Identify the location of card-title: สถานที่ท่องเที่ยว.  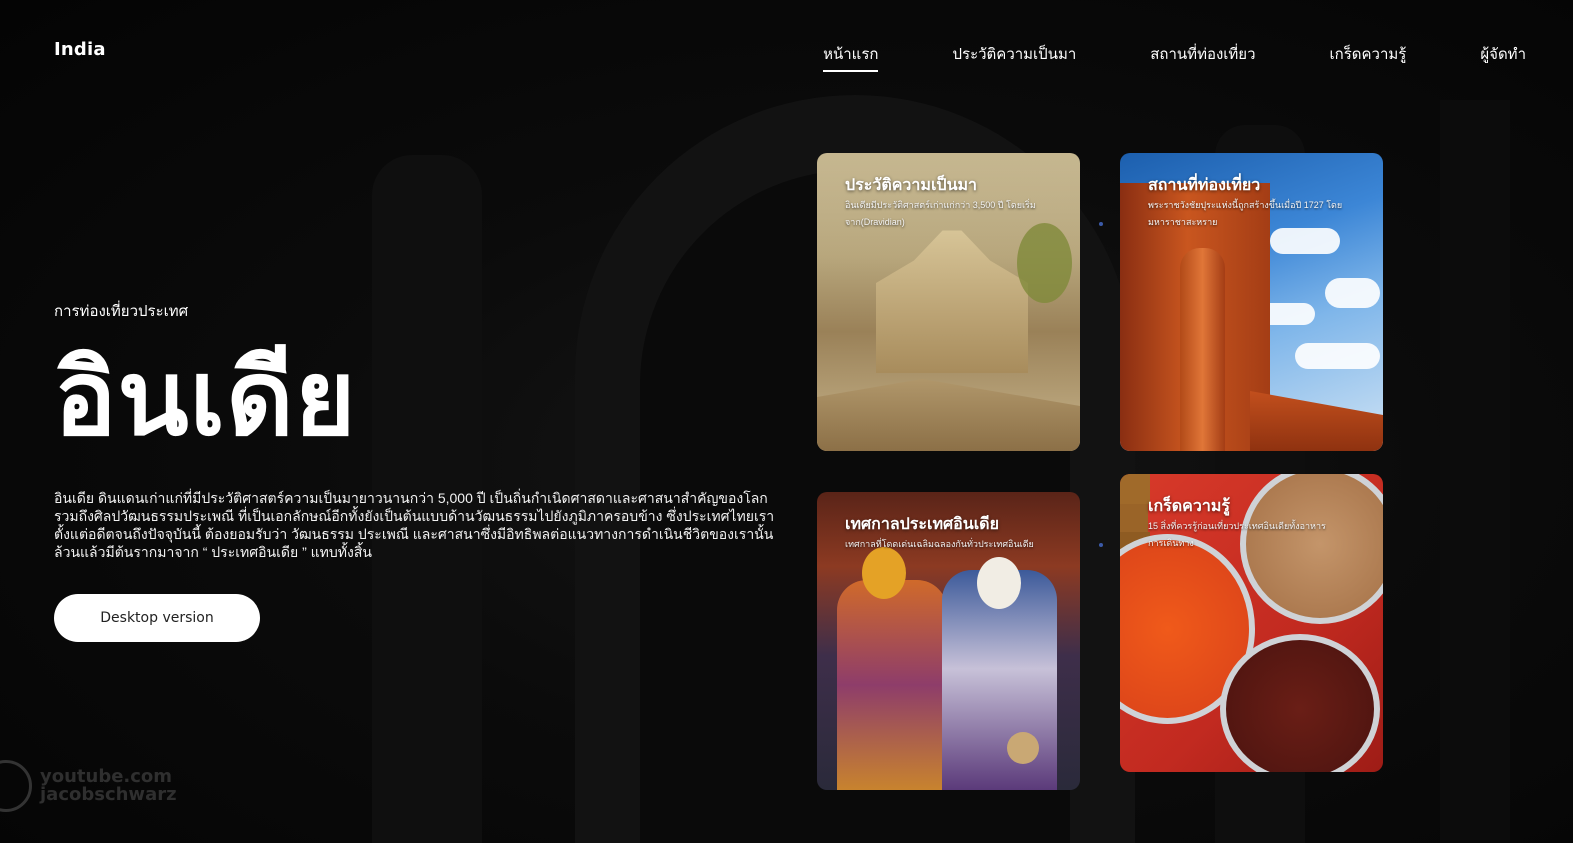
(1204, 185).